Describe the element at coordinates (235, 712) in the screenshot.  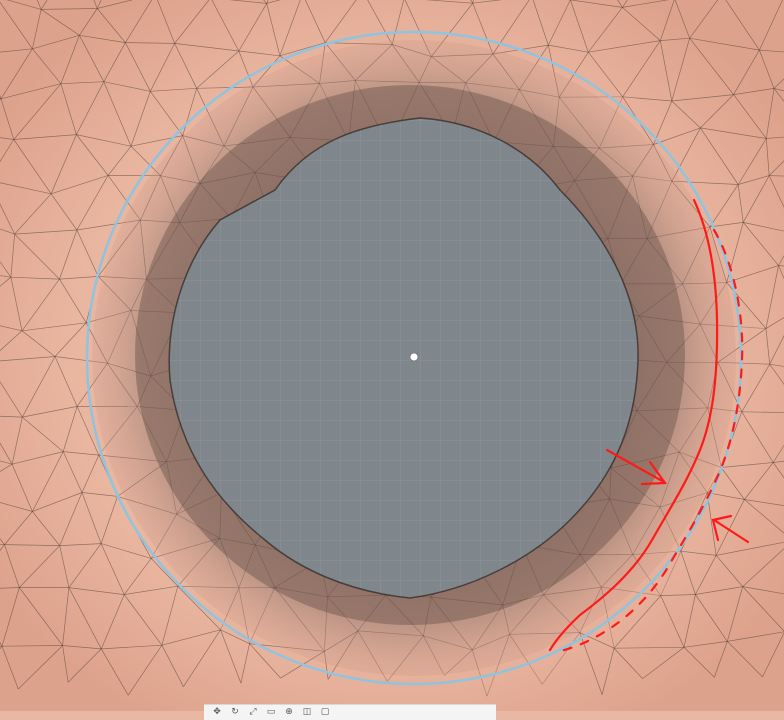
I see `rotate-icon: ↻` at that location.